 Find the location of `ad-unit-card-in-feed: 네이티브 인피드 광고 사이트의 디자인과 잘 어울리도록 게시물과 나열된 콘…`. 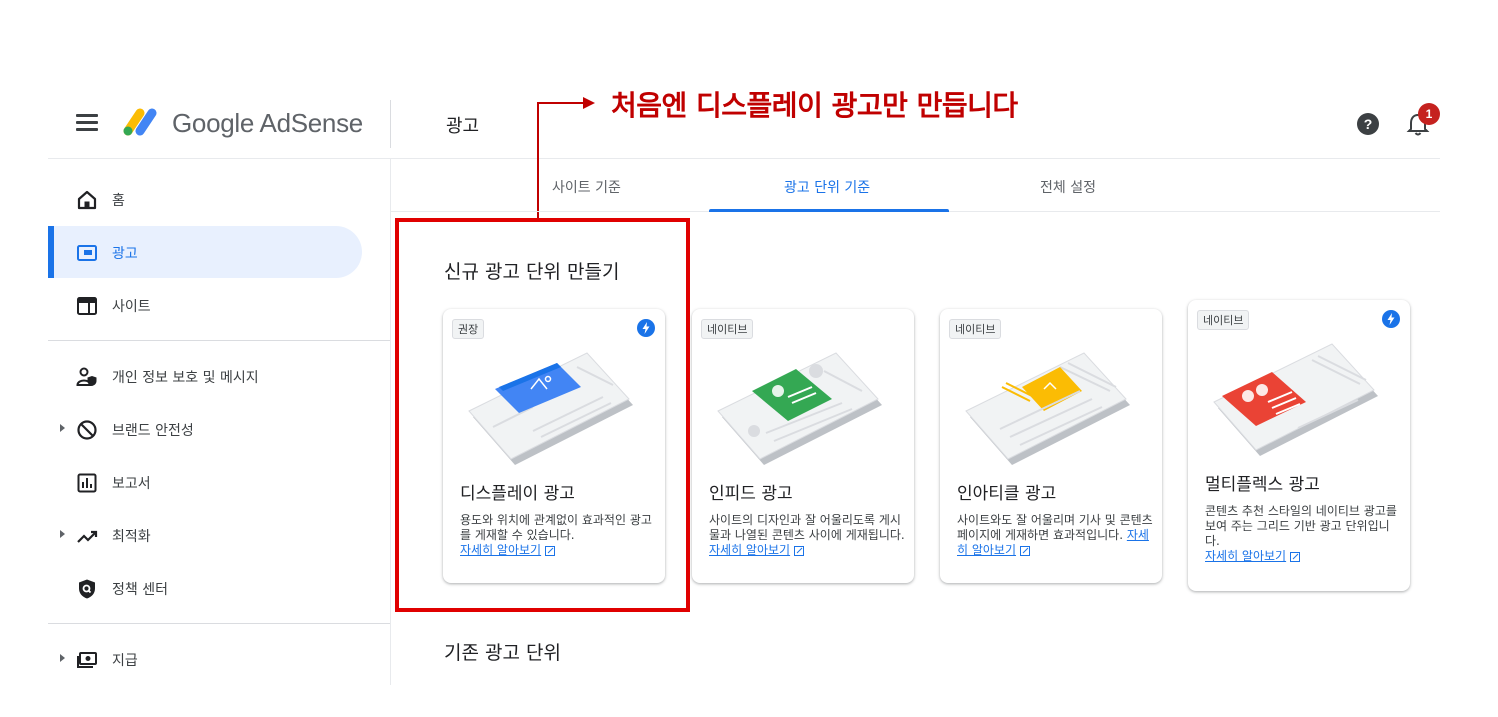

ad-unit-card-in-feed: 네이티브 인피드 광고 사이트의 디자인과 잘 어울리도록 게시물과 나열된 콘… is located at coordinates (803, 446).